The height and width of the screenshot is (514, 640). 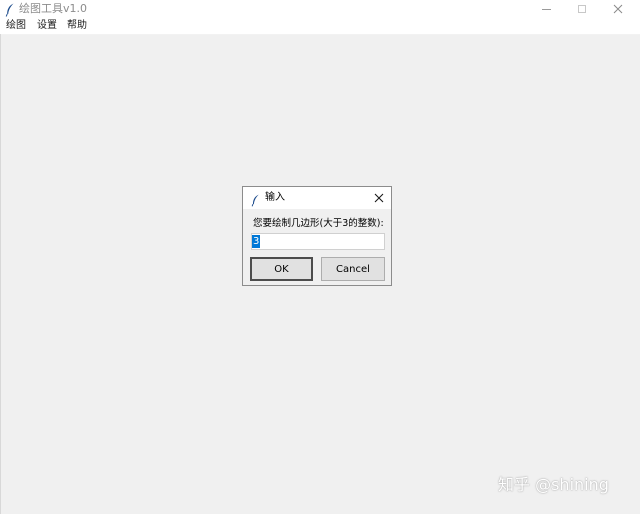 I want to click on dialog-close-button, so click(x=379, y=198).